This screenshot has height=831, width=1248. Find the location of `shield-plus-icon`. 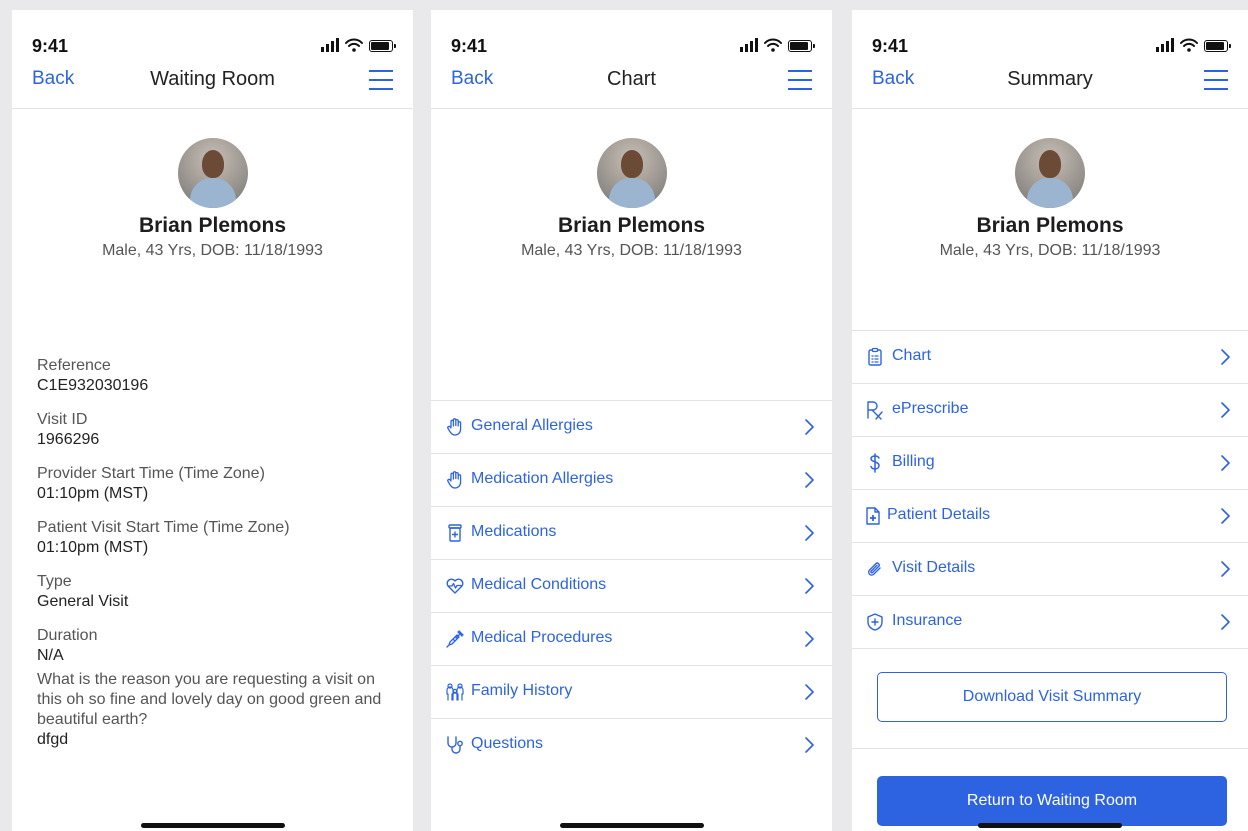

shield-plus-icon is located at coordinates (875, 622).